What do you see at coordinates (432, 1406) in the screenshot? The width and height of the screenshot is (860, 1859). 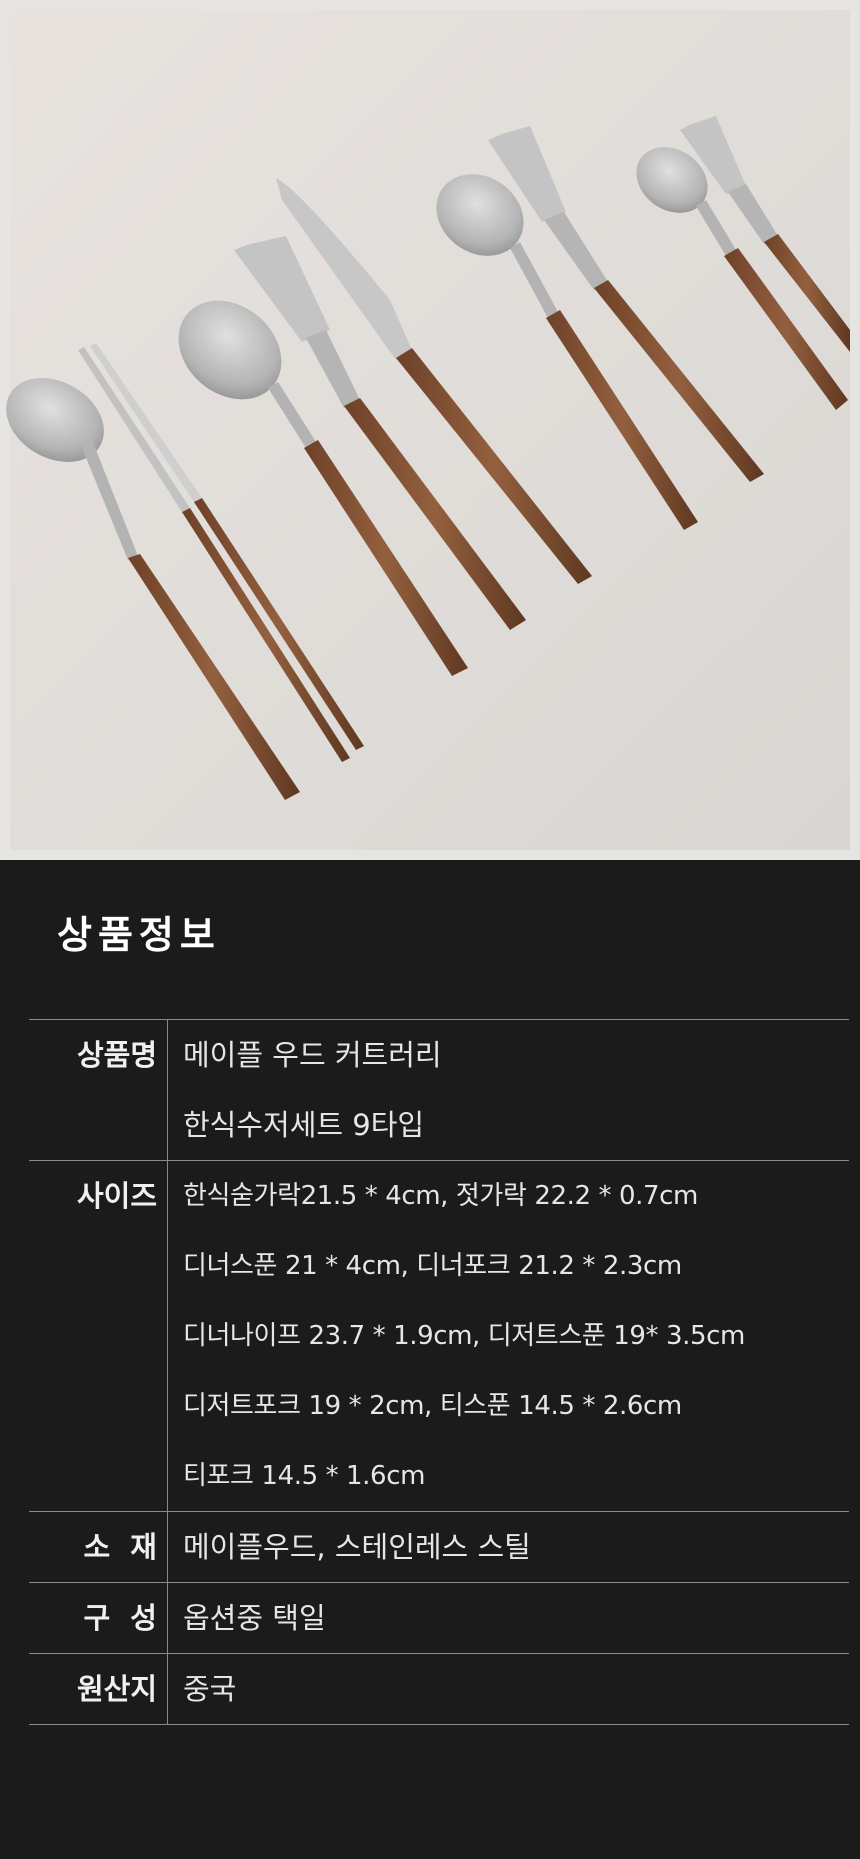 I see `spec-value: 디저트포크 19 * 2cm, 티스푼 14.5 * 2.6cm` at bounding box center [432, 1406].